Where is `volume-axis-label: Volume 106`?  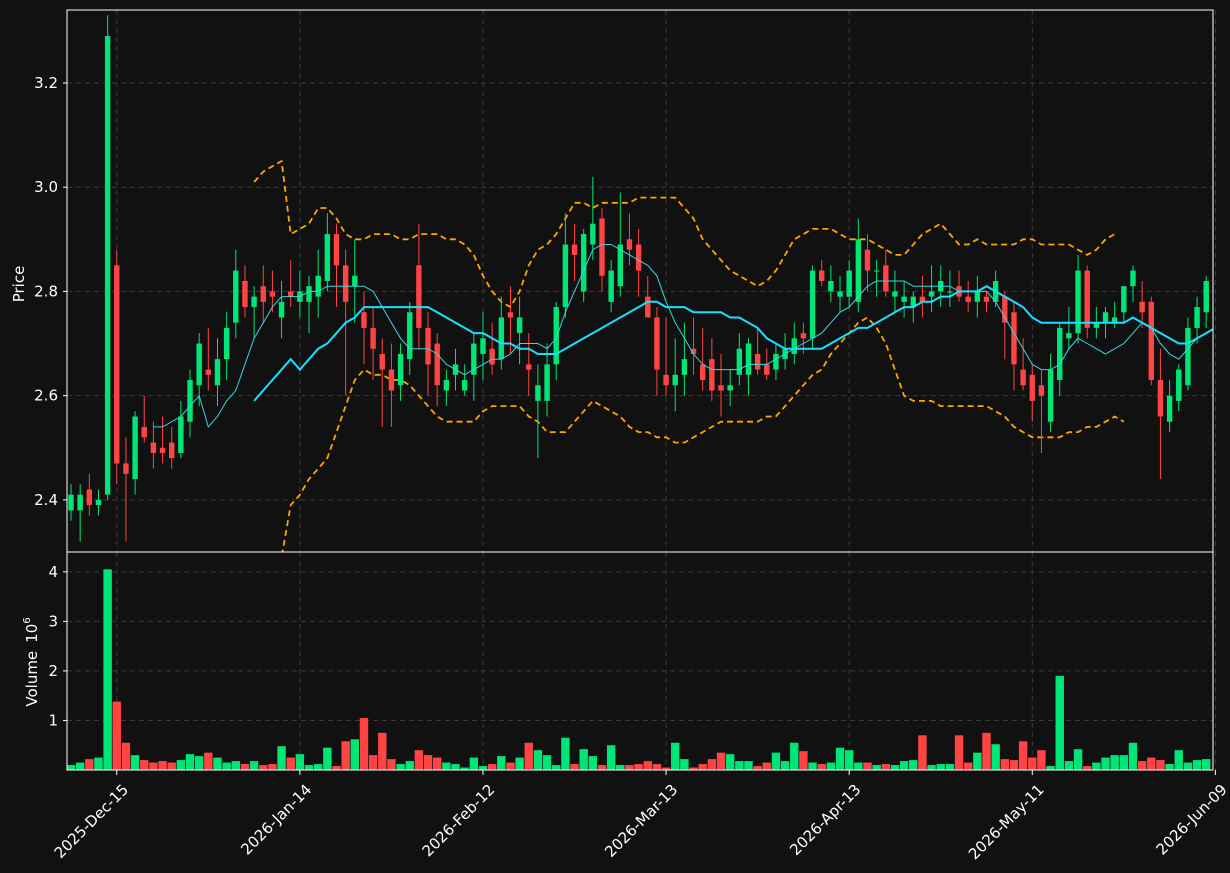
volume-axis-label: Volume 106 is located at coordinates (31, 661).